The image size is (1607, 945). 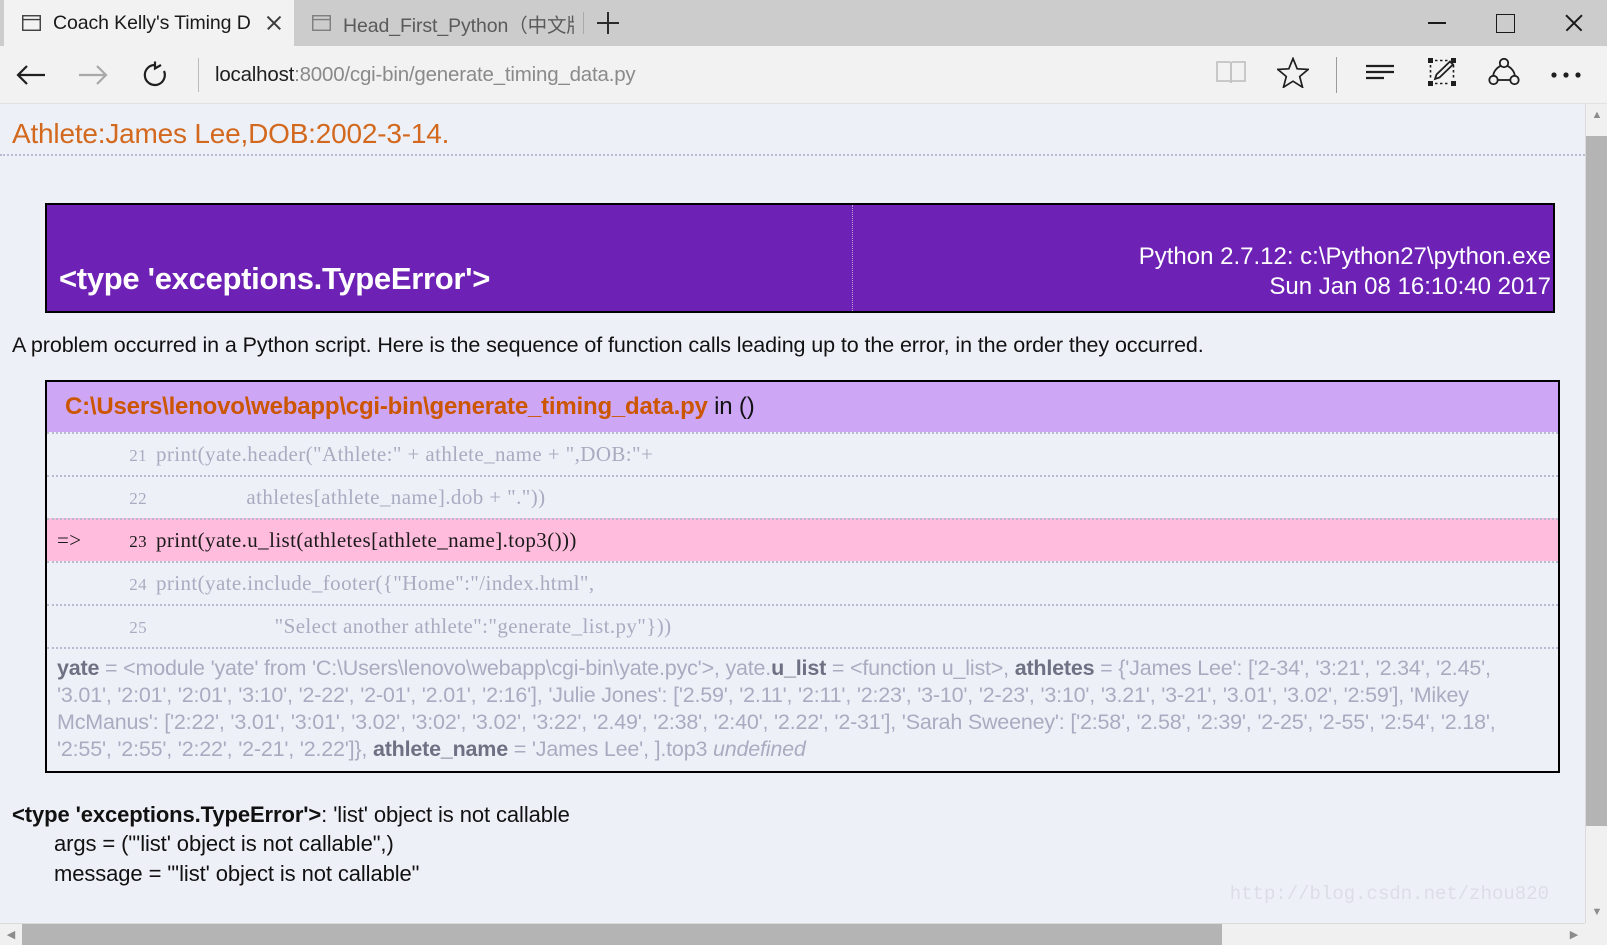 I want to click on scroll-up-icon: ▲, so click(x=1596, y=115).